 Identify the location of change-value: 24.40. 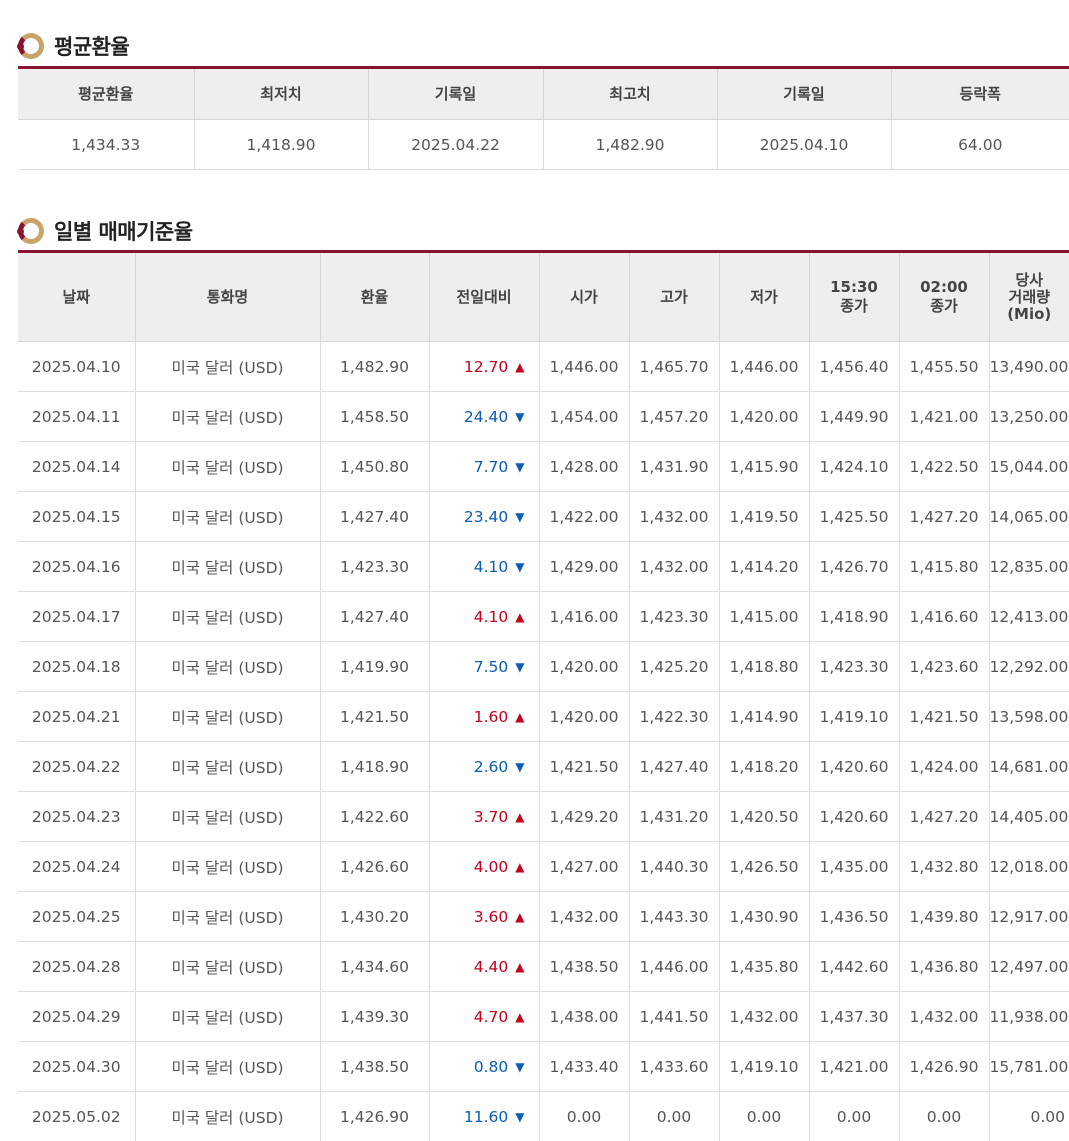
(486, 417).